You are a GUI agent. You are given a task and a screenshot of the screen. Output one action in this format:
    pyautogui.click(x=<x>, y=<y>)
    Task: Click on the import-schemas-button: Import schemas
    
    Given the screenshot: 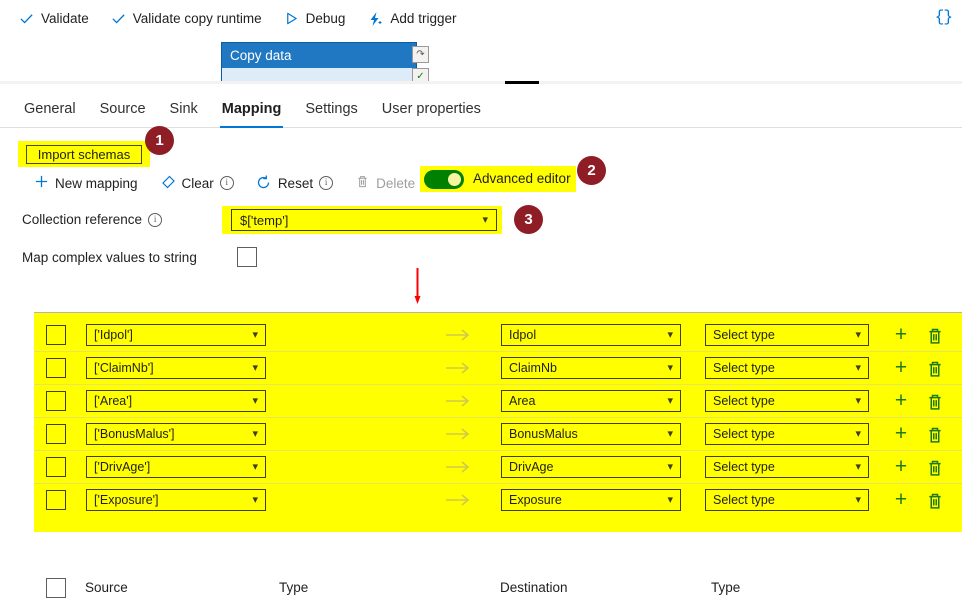 What is the action you would take?
    pyautogui.click(x=84, y=154)
    